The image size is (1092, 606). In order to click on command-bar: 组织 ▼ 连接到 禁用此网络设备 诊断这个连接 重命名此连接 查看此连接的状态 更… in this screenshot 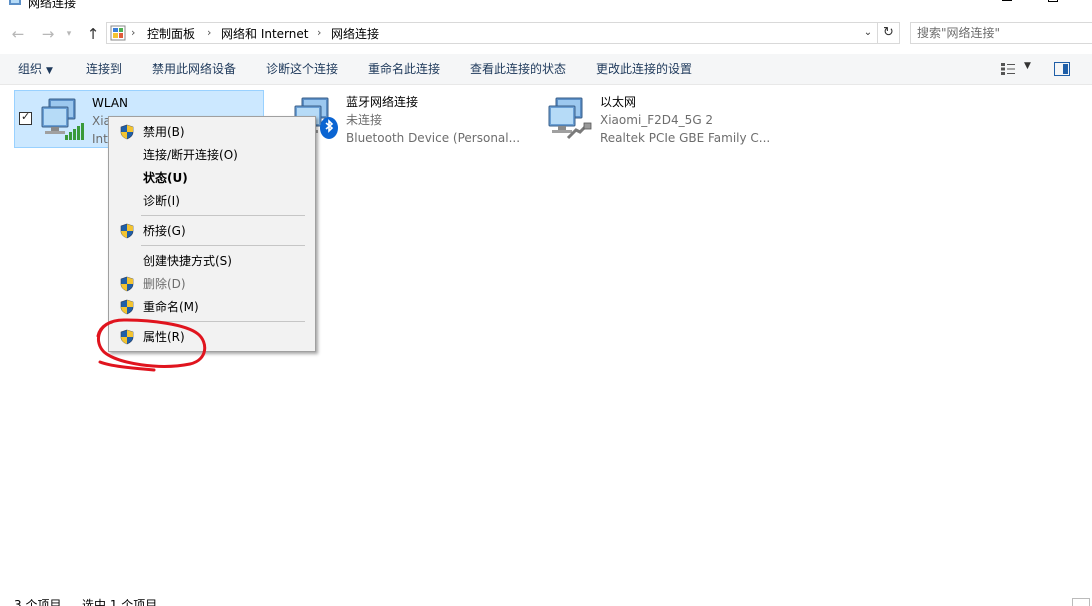, I will do `click(546, 69)`.